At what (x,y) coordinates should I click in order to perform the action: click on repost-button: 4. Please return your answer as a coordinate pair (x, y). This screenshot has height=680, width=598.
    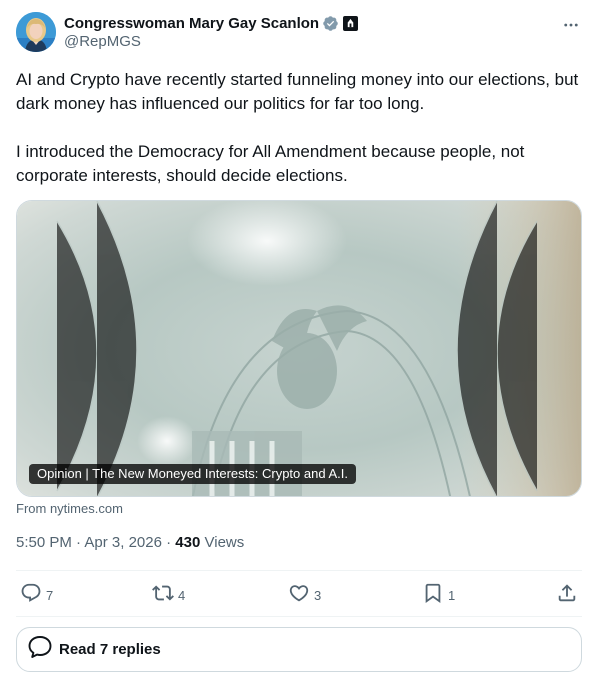
    Looking at the image, I should click on (168, 595).